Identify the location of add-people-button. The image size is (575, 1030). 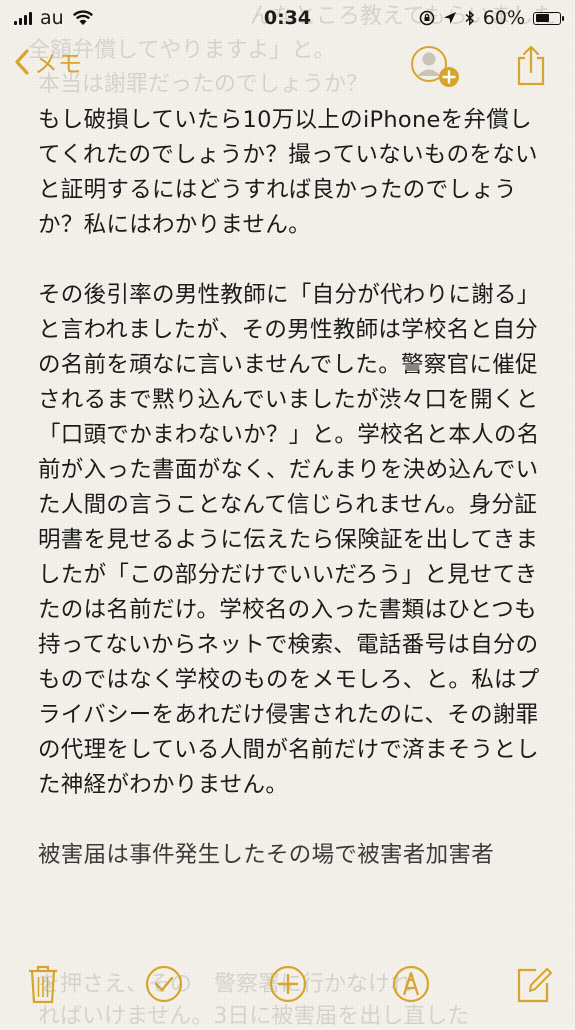
(437, 69).